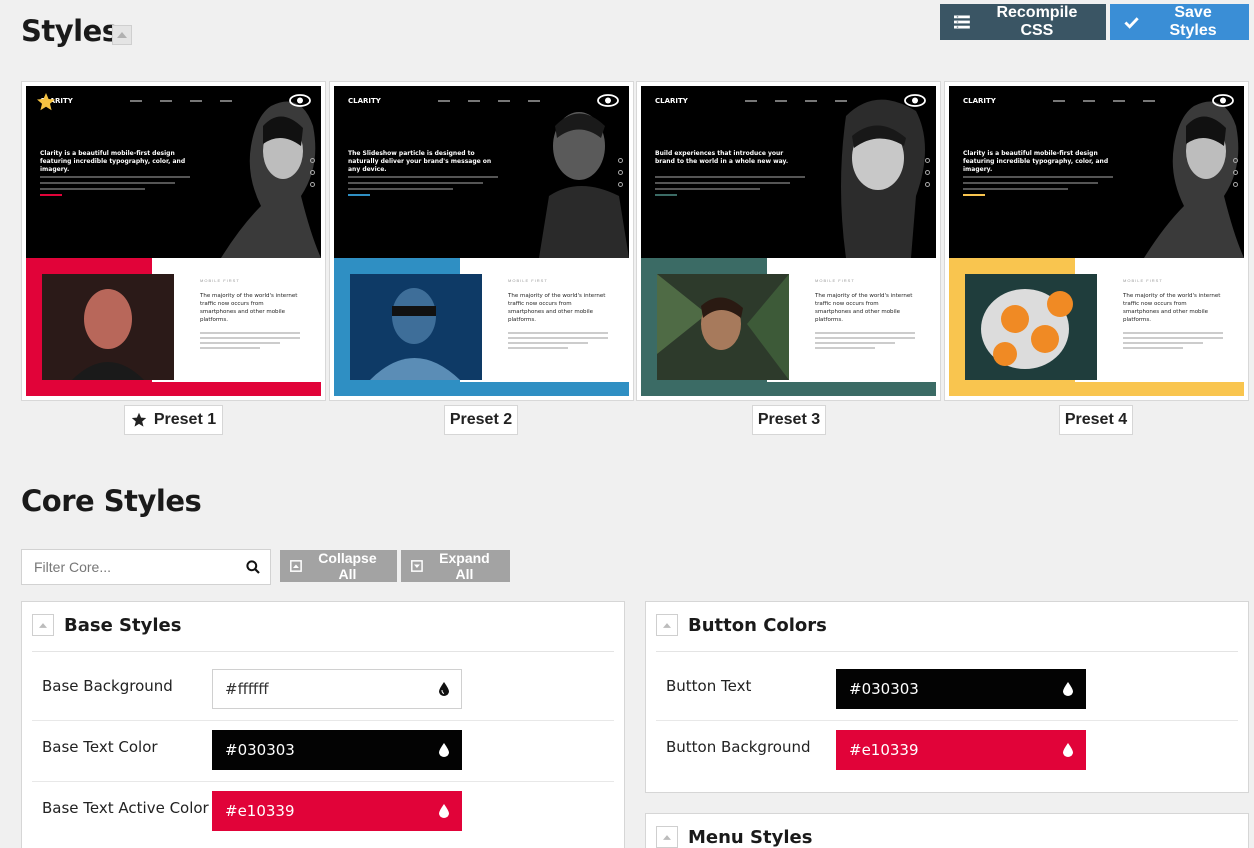 The height and width of the screenshot is (848, 1254). Describe the element at coordinates (464, 566) in the screenshot. I see `expand-all-label: Expand All` at that location.